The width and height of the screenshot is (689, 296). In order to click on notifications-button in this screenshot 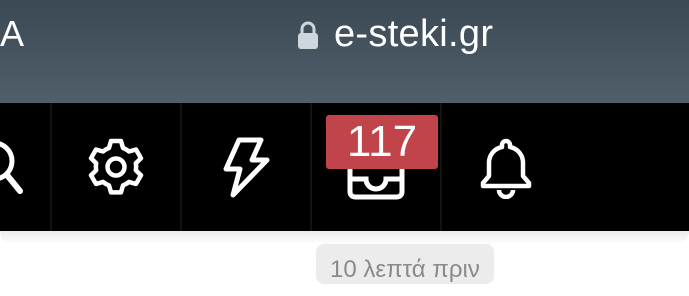, I will do `click(506, 167)`.